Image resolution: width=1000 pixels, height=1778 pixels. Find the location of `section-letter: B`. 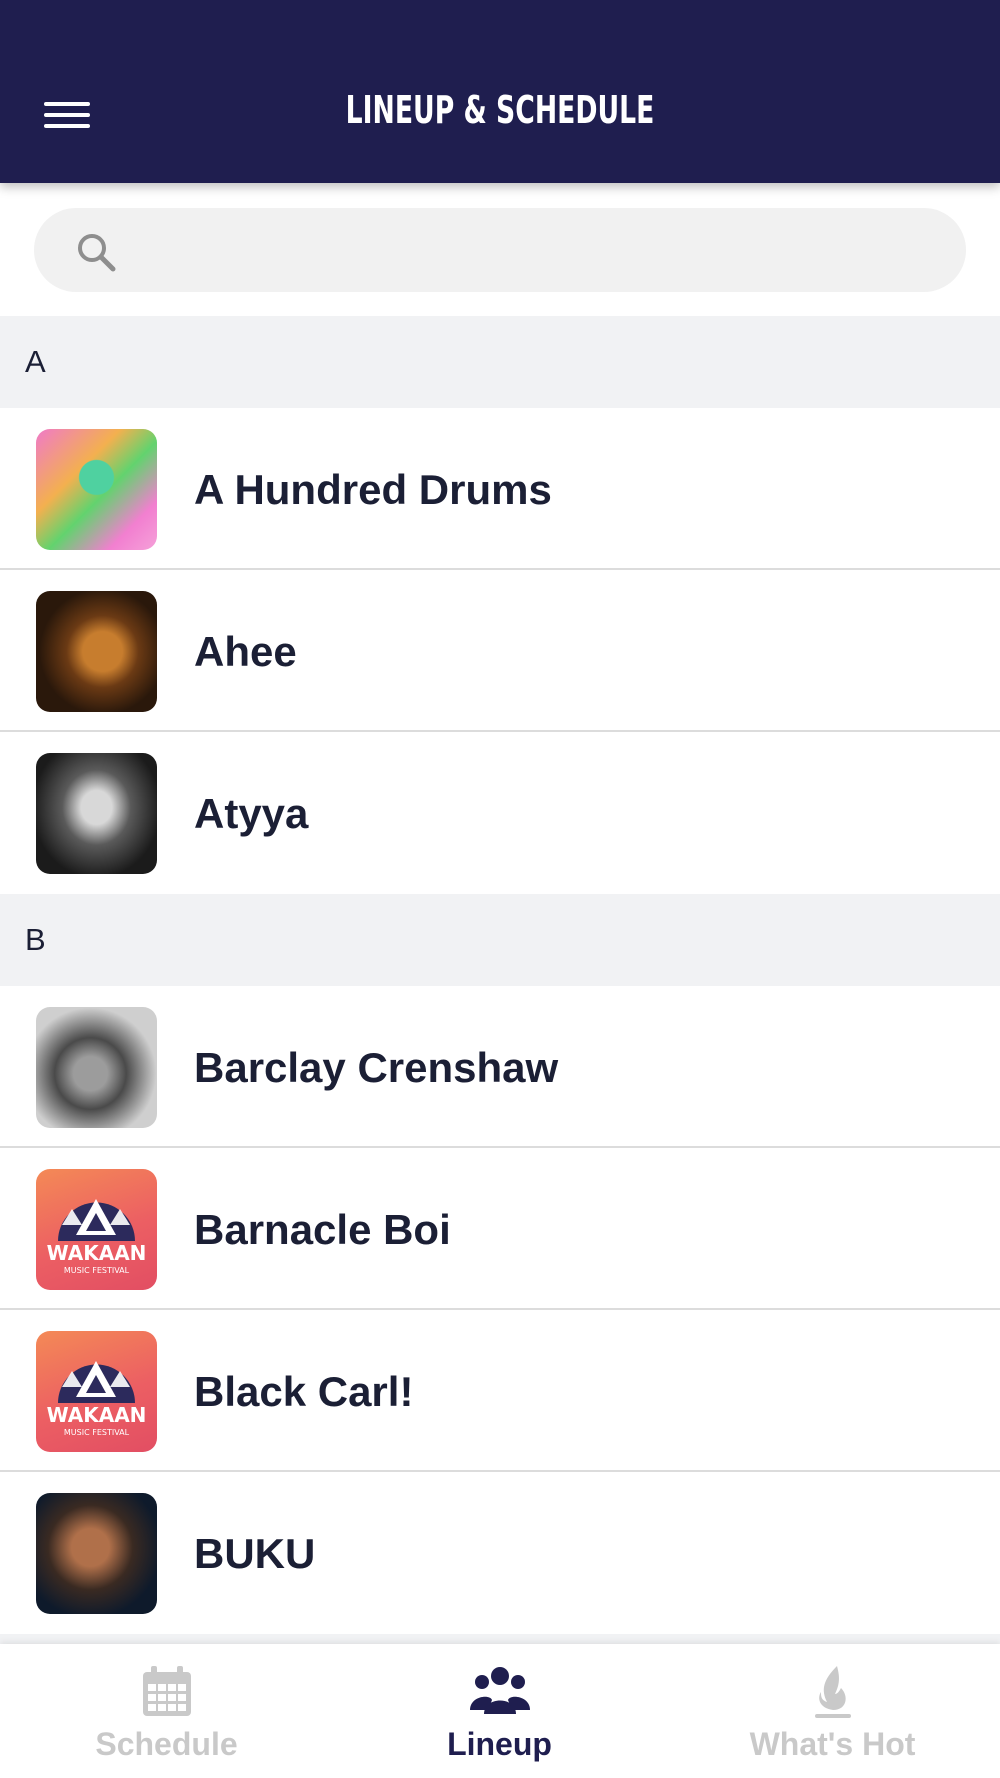

section-letter: B is located at coordinates (35, 939).